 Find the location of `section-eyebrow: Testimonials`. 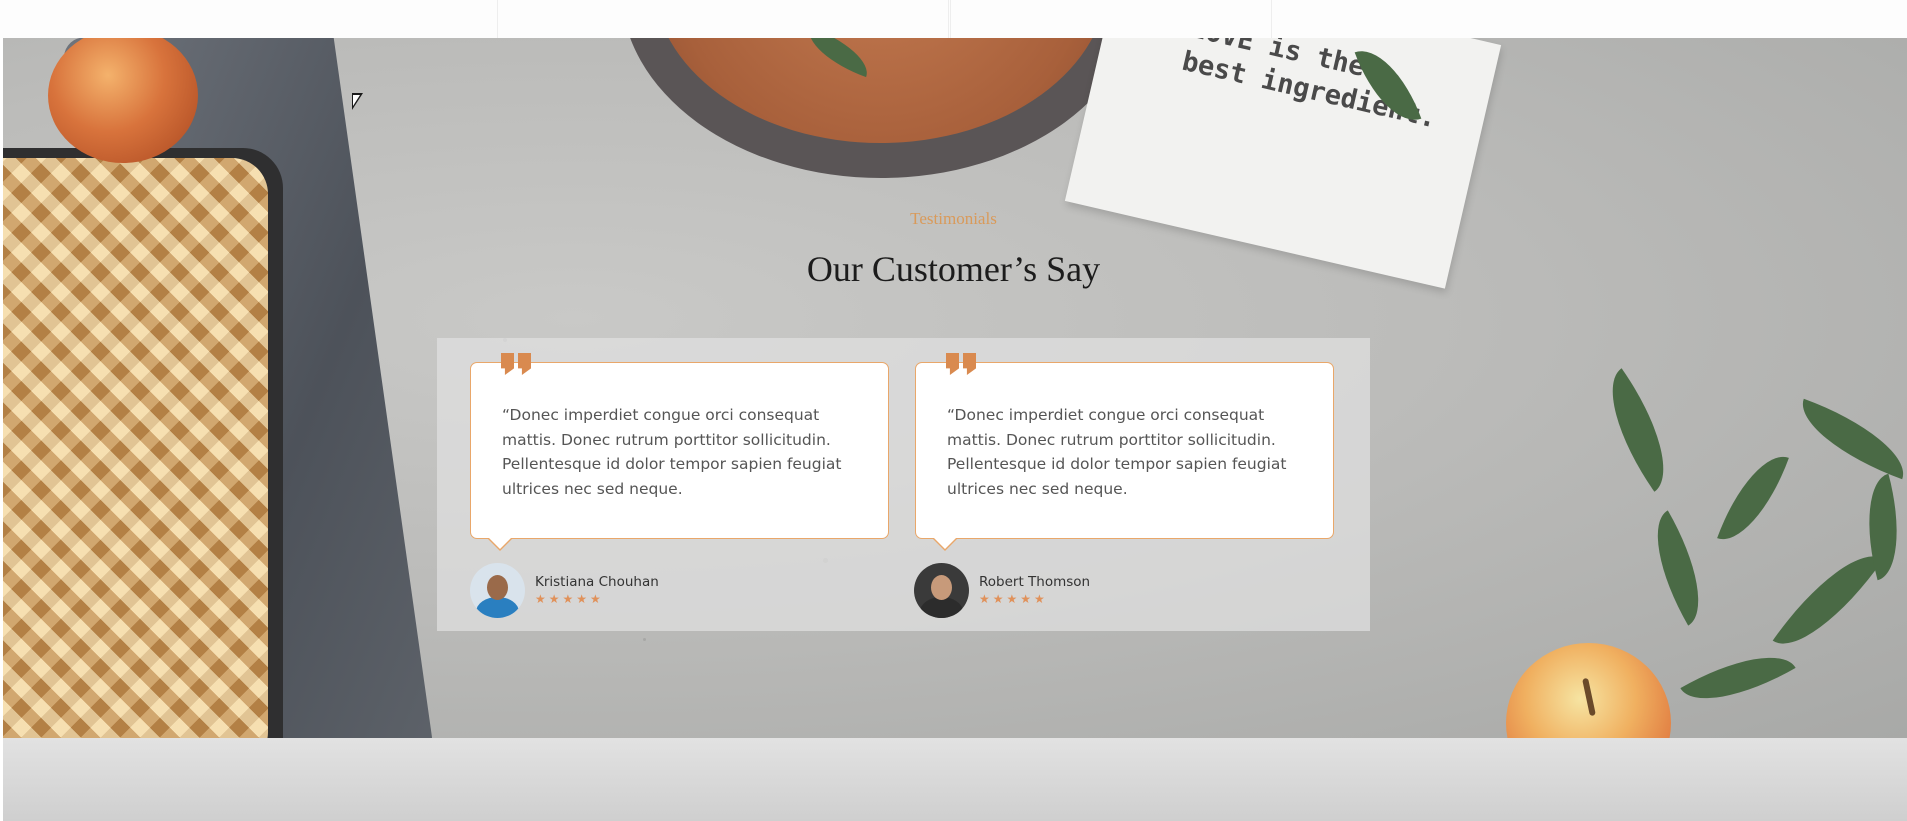

section-eyebrow: Testimonials is located at coordinates (953, 218).